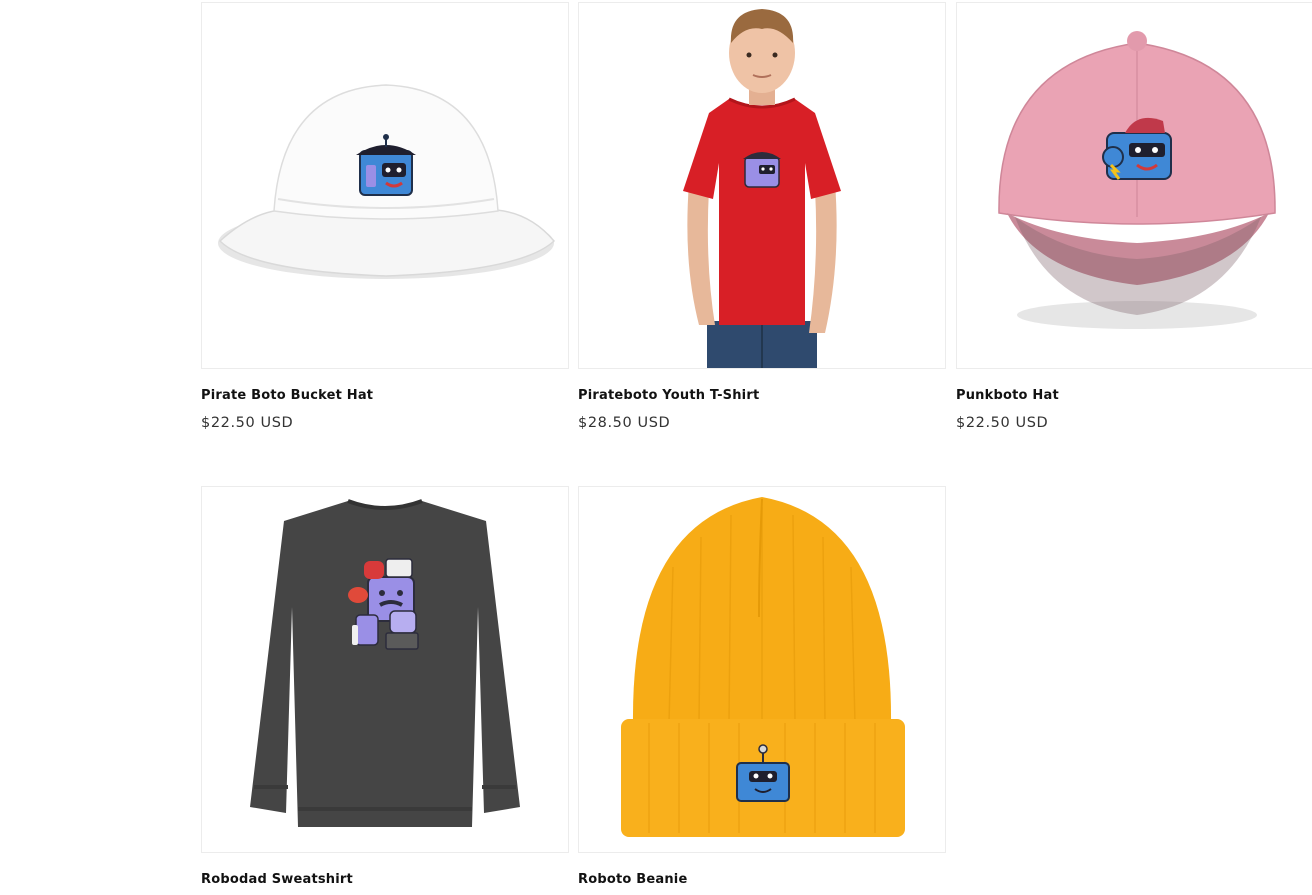 This screenshot has height=895, width=1312. Describe the element at coordinates (762, 395) in the screenshot. I see `product-title: Pirateboto Youth T-Shirt` at that location.